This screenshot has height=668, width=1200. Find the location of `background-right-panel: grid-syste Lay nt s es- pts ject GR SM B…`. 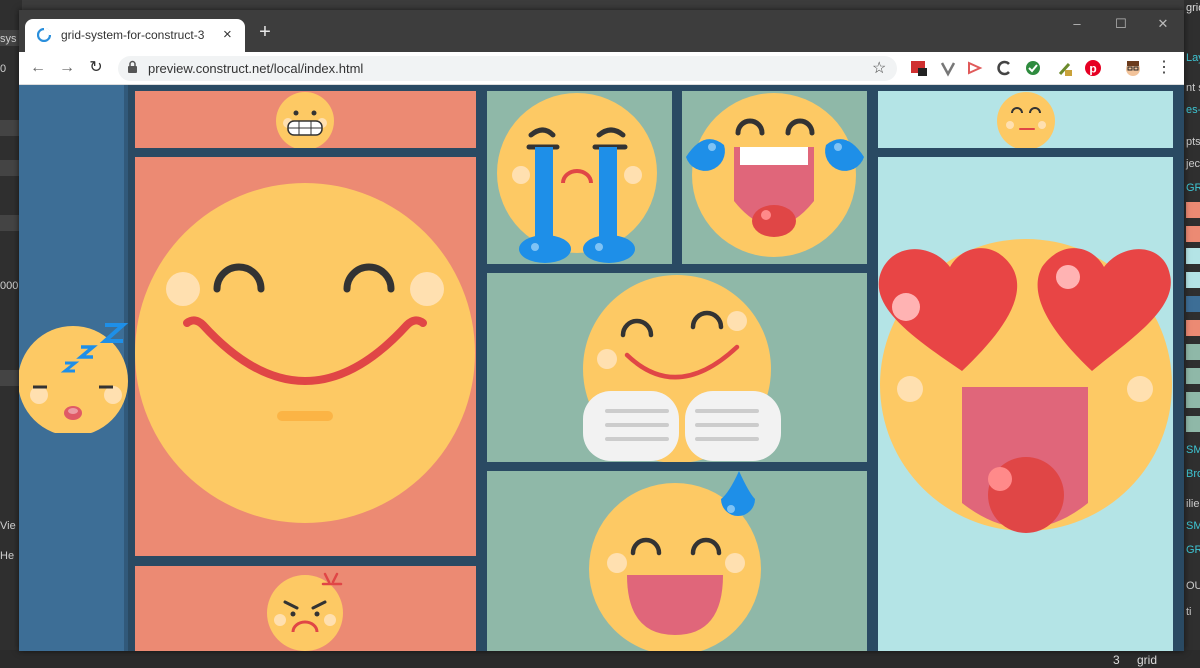

background-right-panel: grid-syste Lay nt s es- pts ject GR SM B… is located at coordinates (1192, 334).